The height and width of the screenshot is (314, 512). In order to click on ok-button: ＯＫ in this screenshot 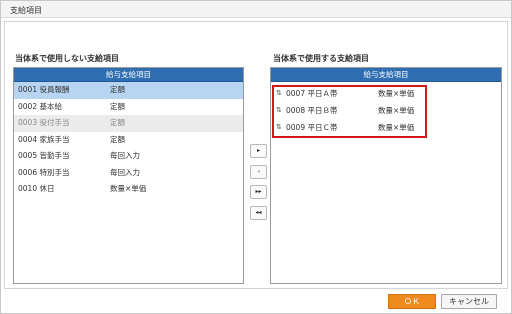, I will do `click(412, 301)`.